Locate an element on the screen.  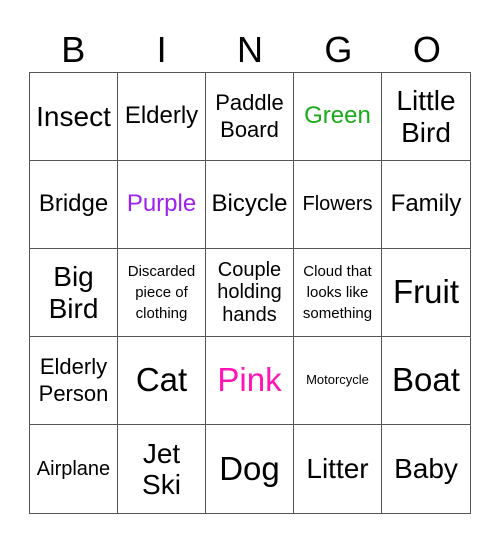
cell-label: Cat is located at coordinates (161, 380).